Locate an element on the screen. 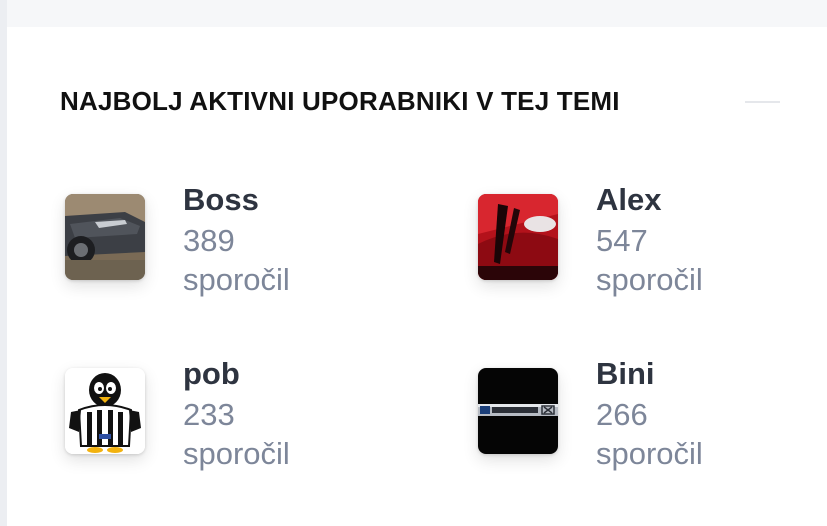 The image size is (827, 526). car-photo-icon is located at coordinates (105, 237).